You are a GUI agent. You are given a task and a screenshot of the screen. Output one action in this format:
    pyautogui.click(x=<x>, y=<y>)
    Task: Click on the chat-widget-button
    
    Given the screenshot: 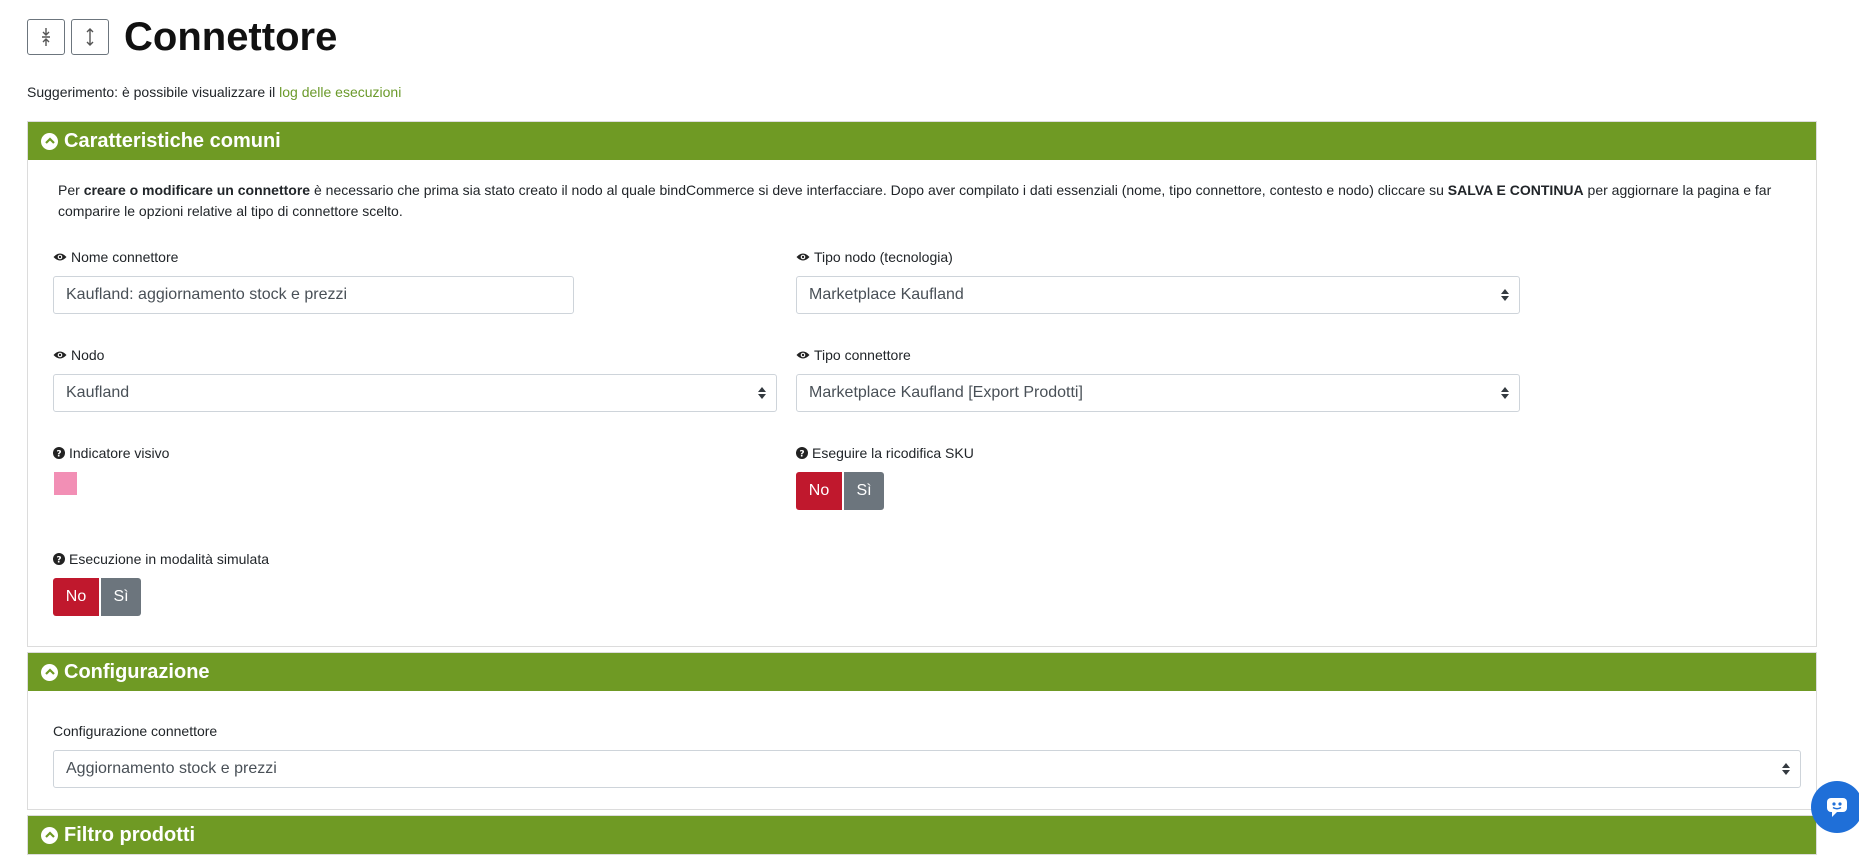 What is the action you would take?
    pyautogui.click(x=1835, y=807)
    